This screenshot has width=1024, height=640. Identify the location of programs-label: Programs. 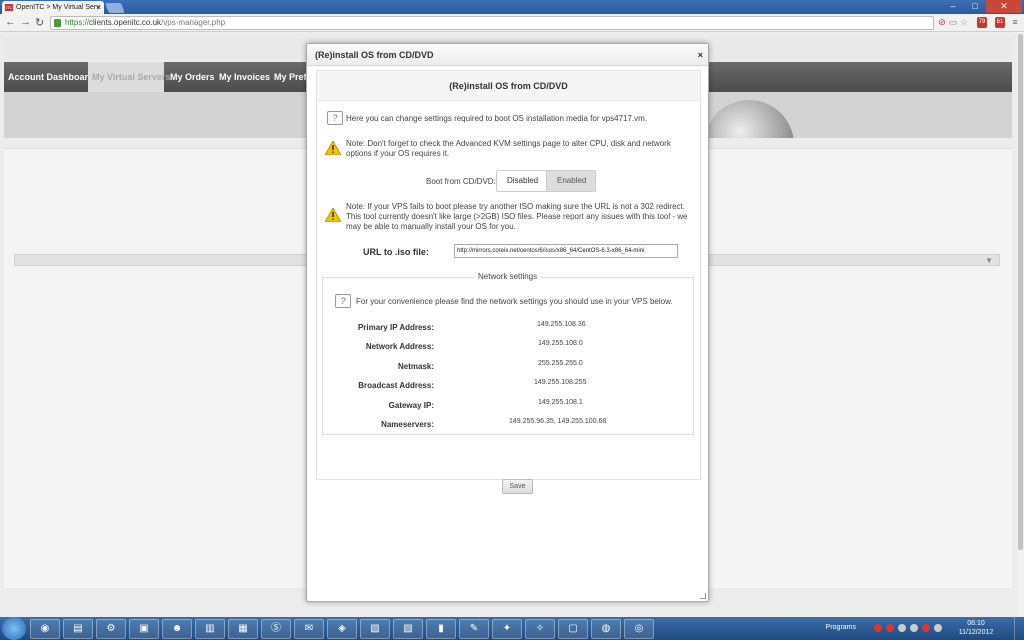
(841, 627).